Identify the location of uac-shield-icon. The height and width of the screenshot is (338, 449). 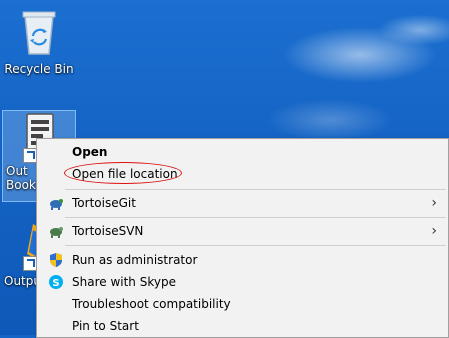
(56, 260).